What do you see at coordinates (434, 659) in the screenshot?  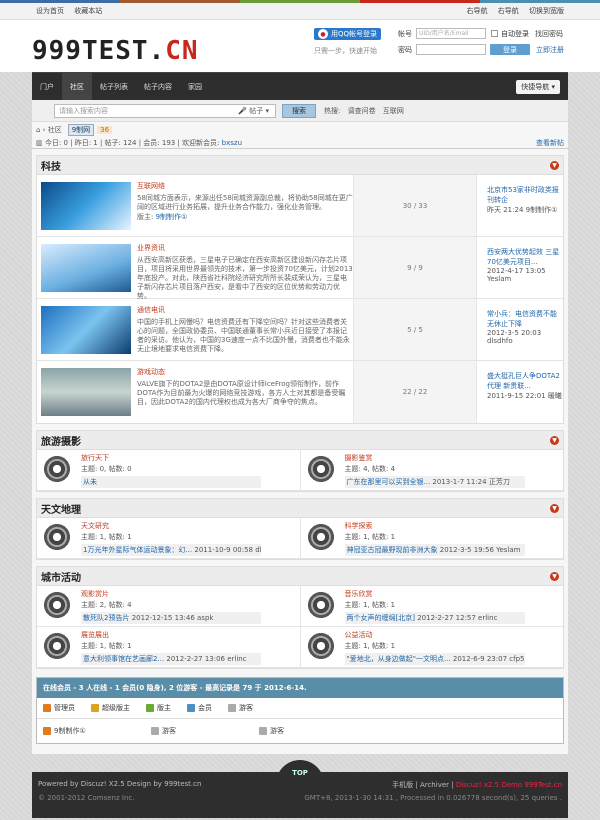 I see `last-post: "爱地北，从身边做起"一文明点... 2012-6-9 23:07 cfp520` at bounding box center [434, 659].